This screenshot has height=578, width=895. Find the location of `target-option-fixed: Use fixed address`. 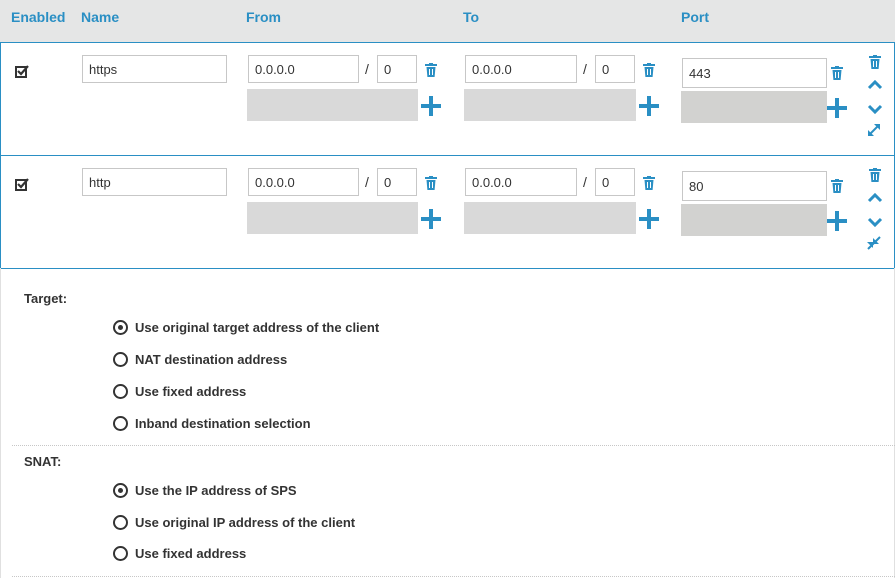

target-option-fixed: Use fixed address is located at coordinates (179, 391).